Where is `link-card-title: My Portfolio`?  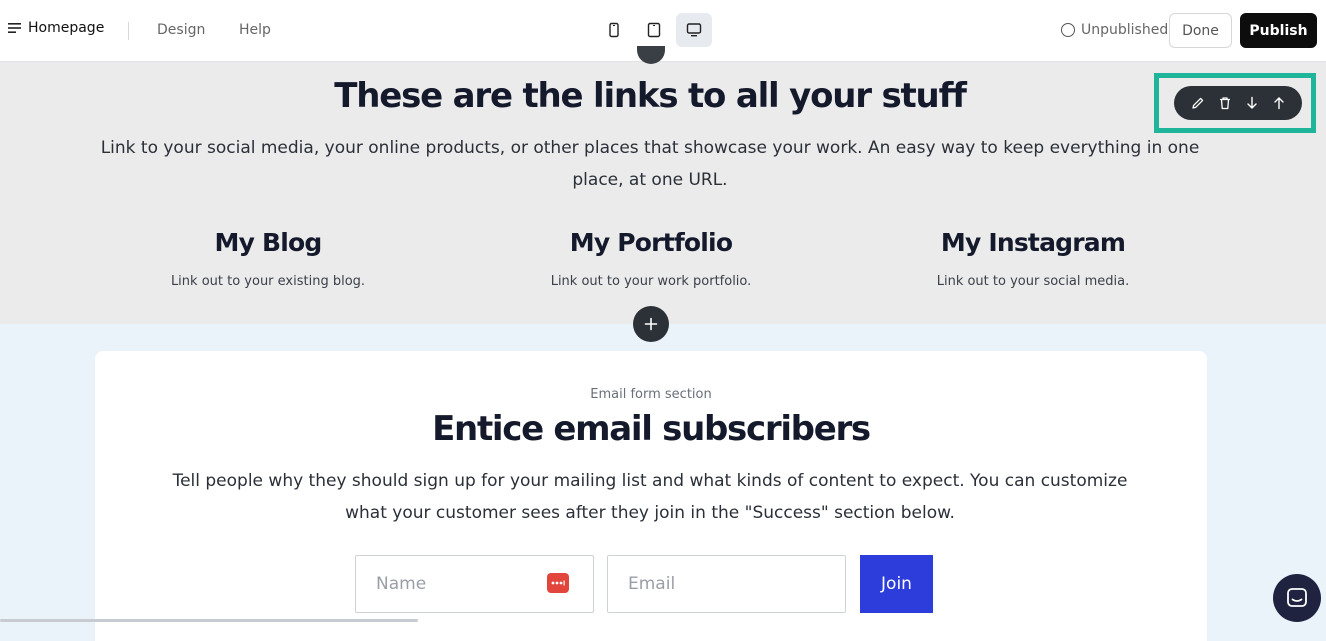 link-card-title: My Portfolio is located at coordinates (651, 242).